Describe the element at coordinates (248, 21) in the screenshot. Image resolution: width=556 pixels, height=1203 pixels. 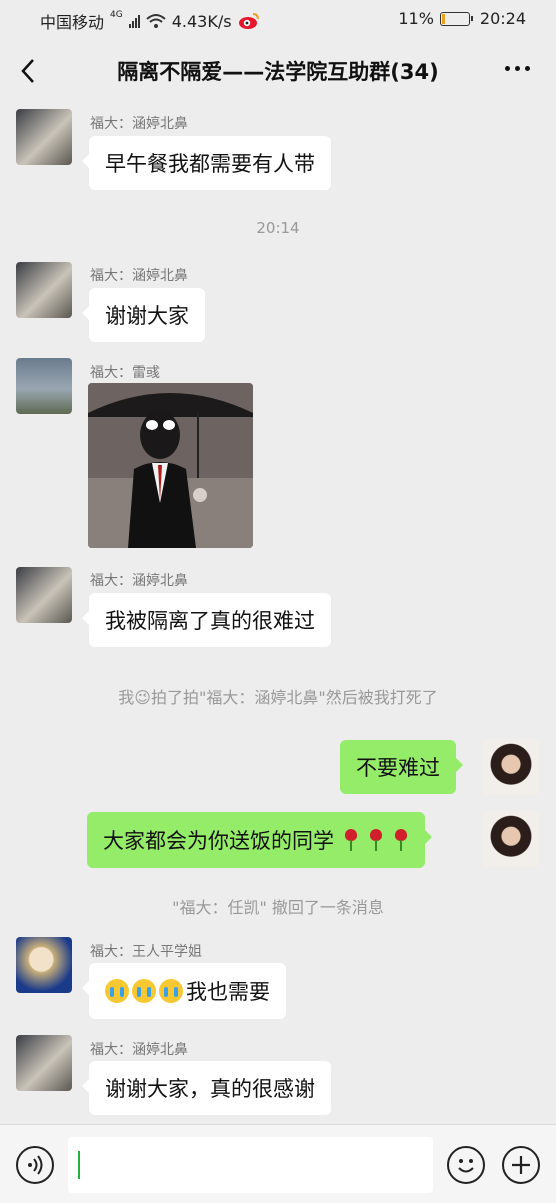
I see `weibo-icon` at that location.